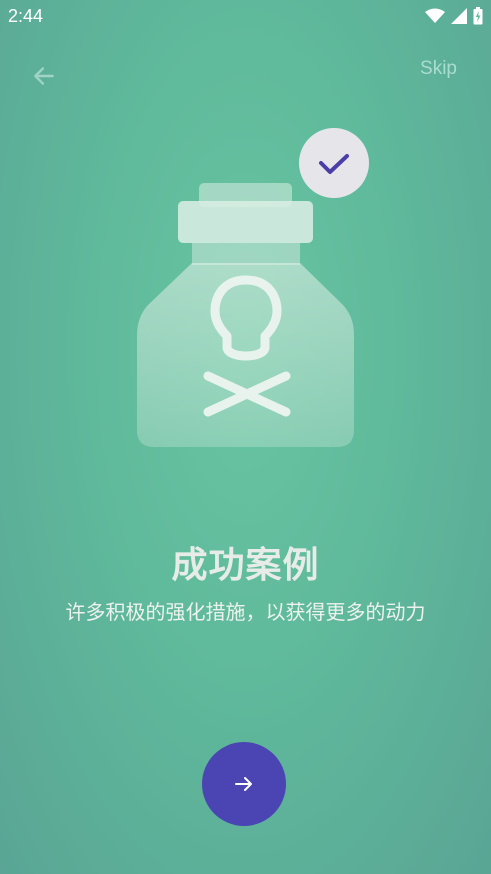 The height and width of the screenshot is (874, 491). What do you see at coordinates (478, 16) in the screenshot?
I see `battery-charging-icon` at bounding box center [478, 16].